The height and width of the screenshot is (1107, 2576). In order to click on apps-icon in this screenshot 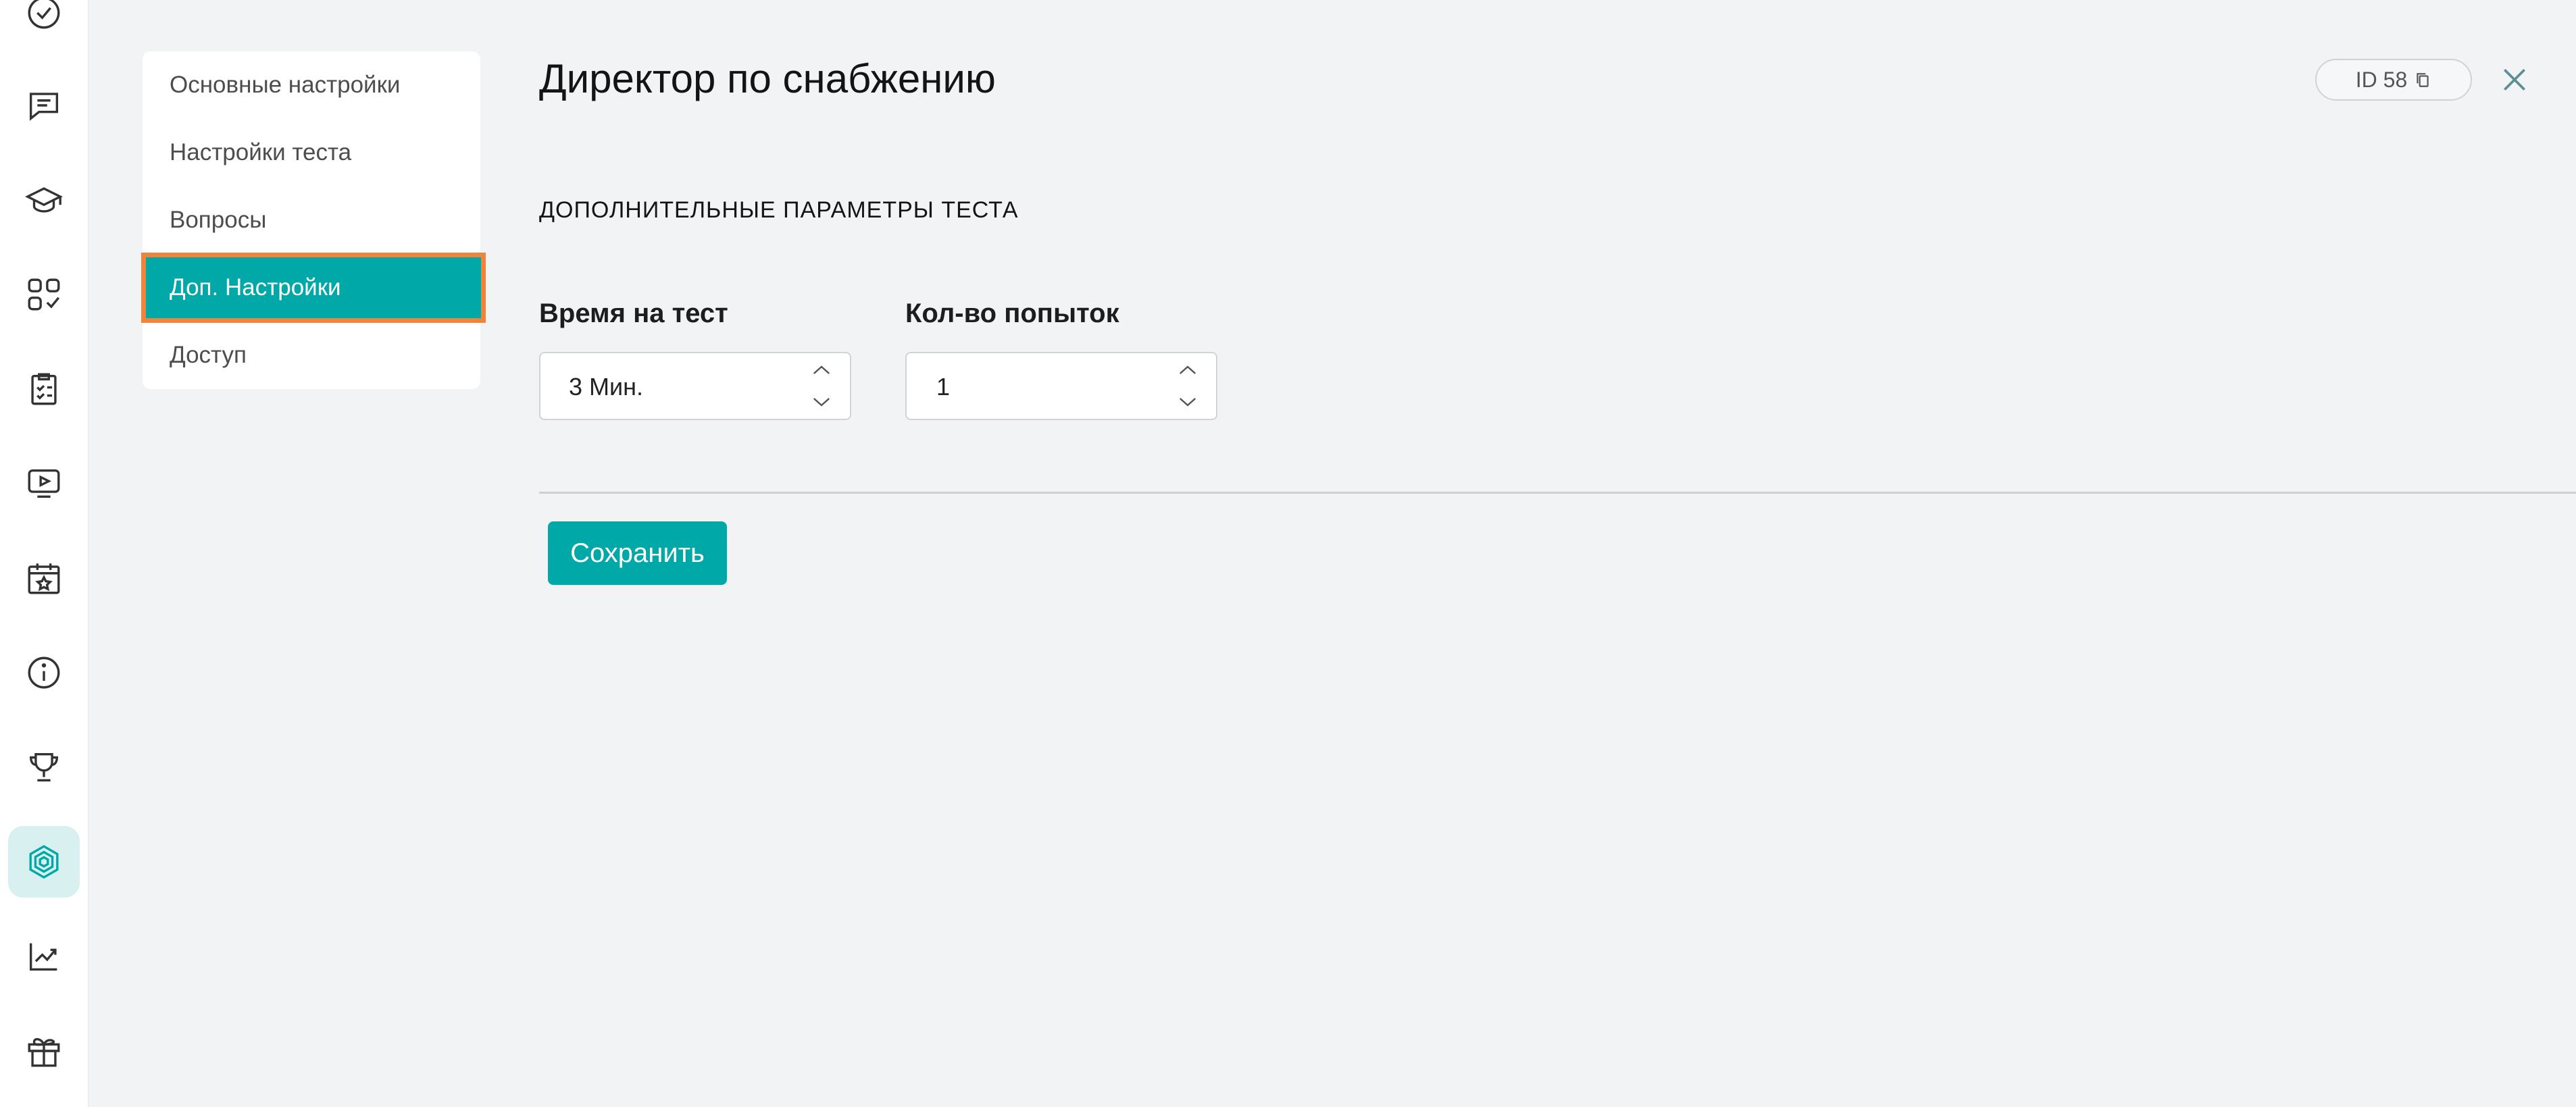, I will do `click(44, 294)`.